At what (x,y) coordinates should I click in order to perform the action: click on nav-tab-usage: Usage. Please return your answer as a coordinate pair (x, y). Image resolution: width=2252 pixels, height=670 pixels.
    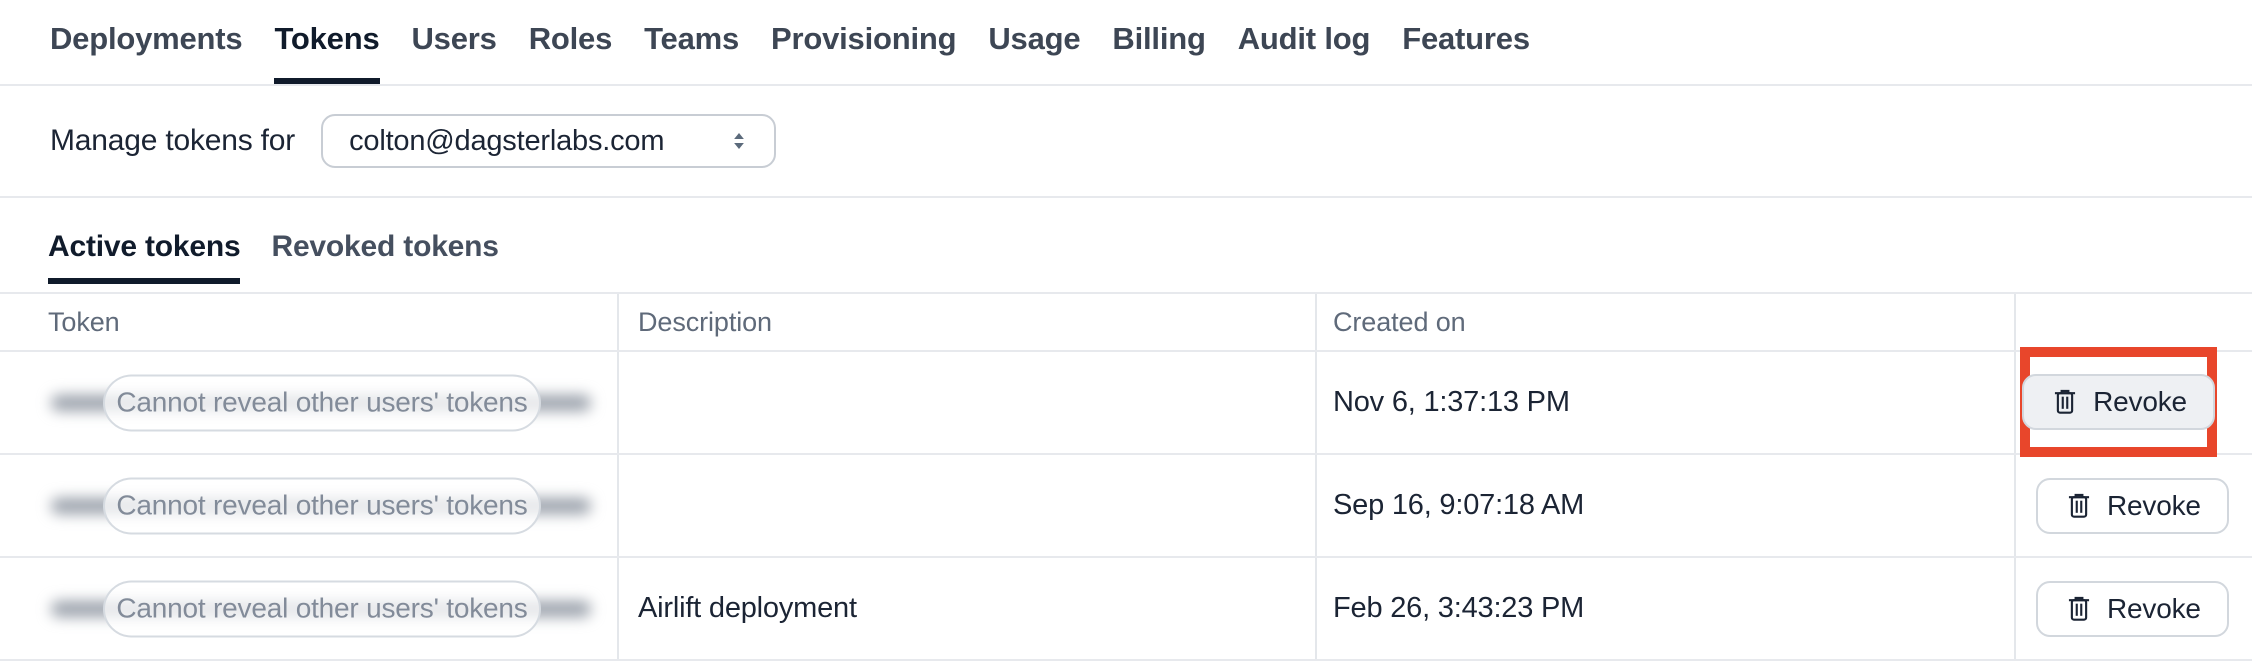
    Looking at the image, I should click on (1034, 42).